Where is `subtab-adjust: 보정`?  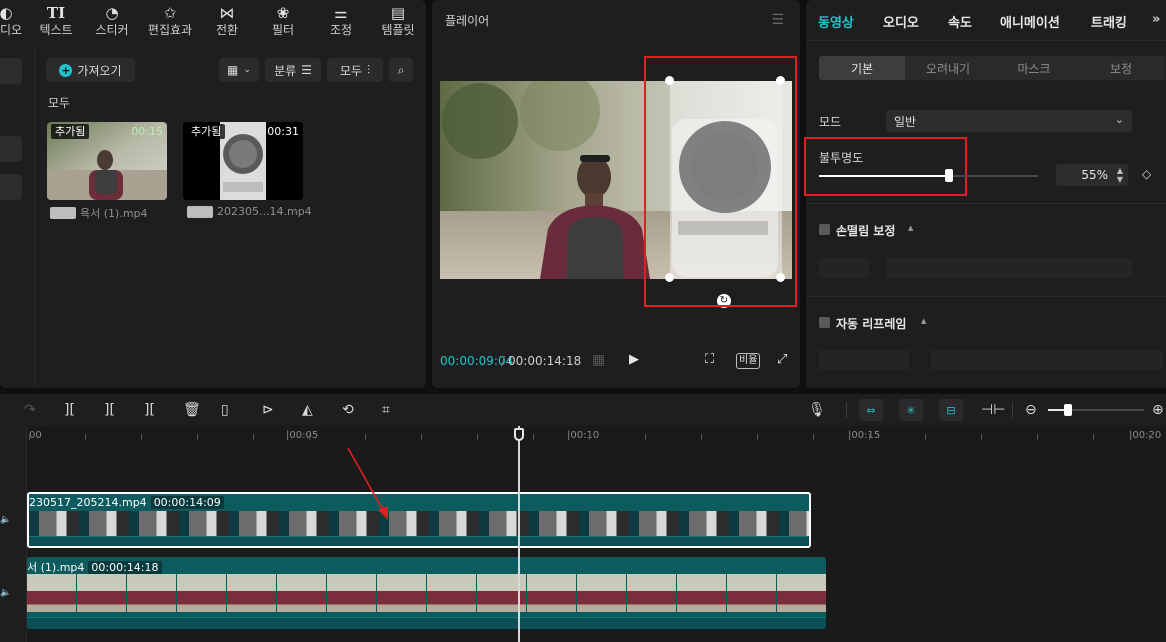 subtab-adjust: 보정 is located at coordinates (1121, 68).